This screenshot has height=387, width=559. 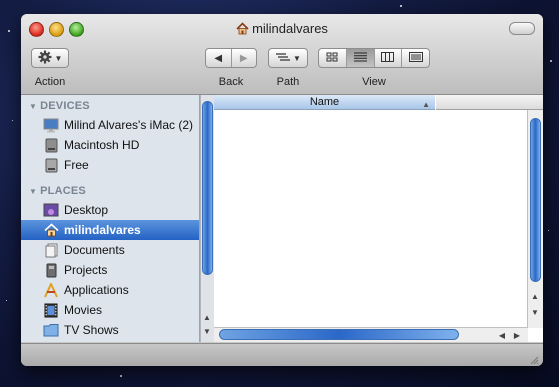 What do you see at coordinates (63, 191) in the screenshot?
I see `places-header-label: PLACES` at bounding box center [63, 191].